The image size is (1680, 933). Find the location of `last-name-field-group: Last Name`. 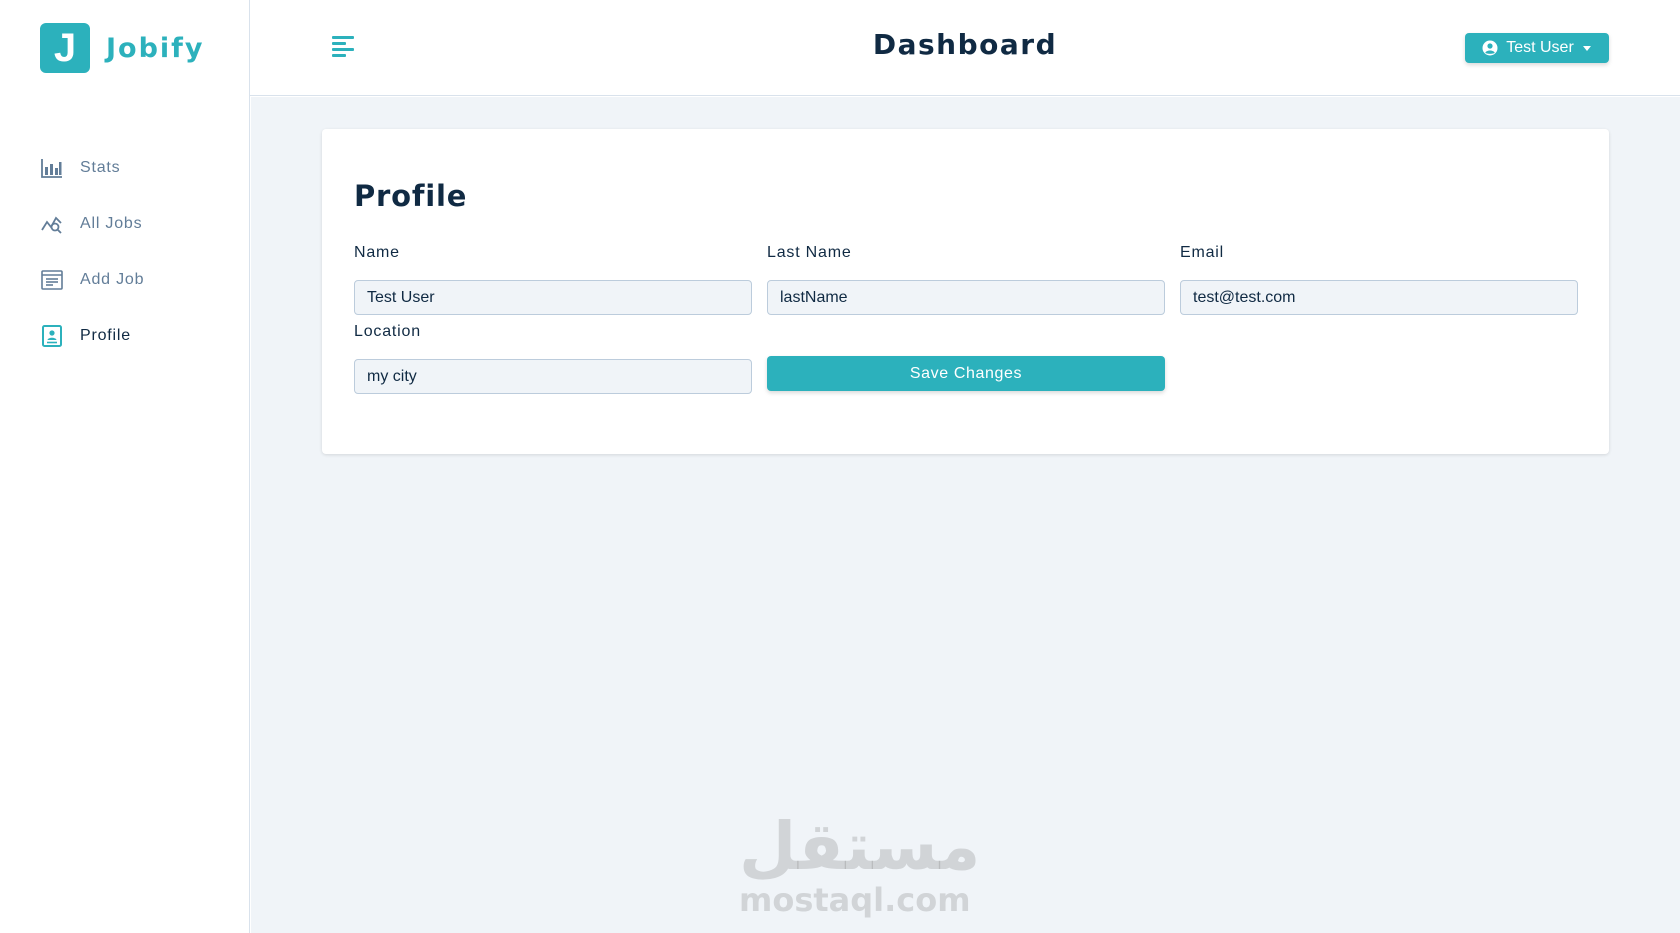

last-name-field-group: Last Name is located at coordinates (966, 279).